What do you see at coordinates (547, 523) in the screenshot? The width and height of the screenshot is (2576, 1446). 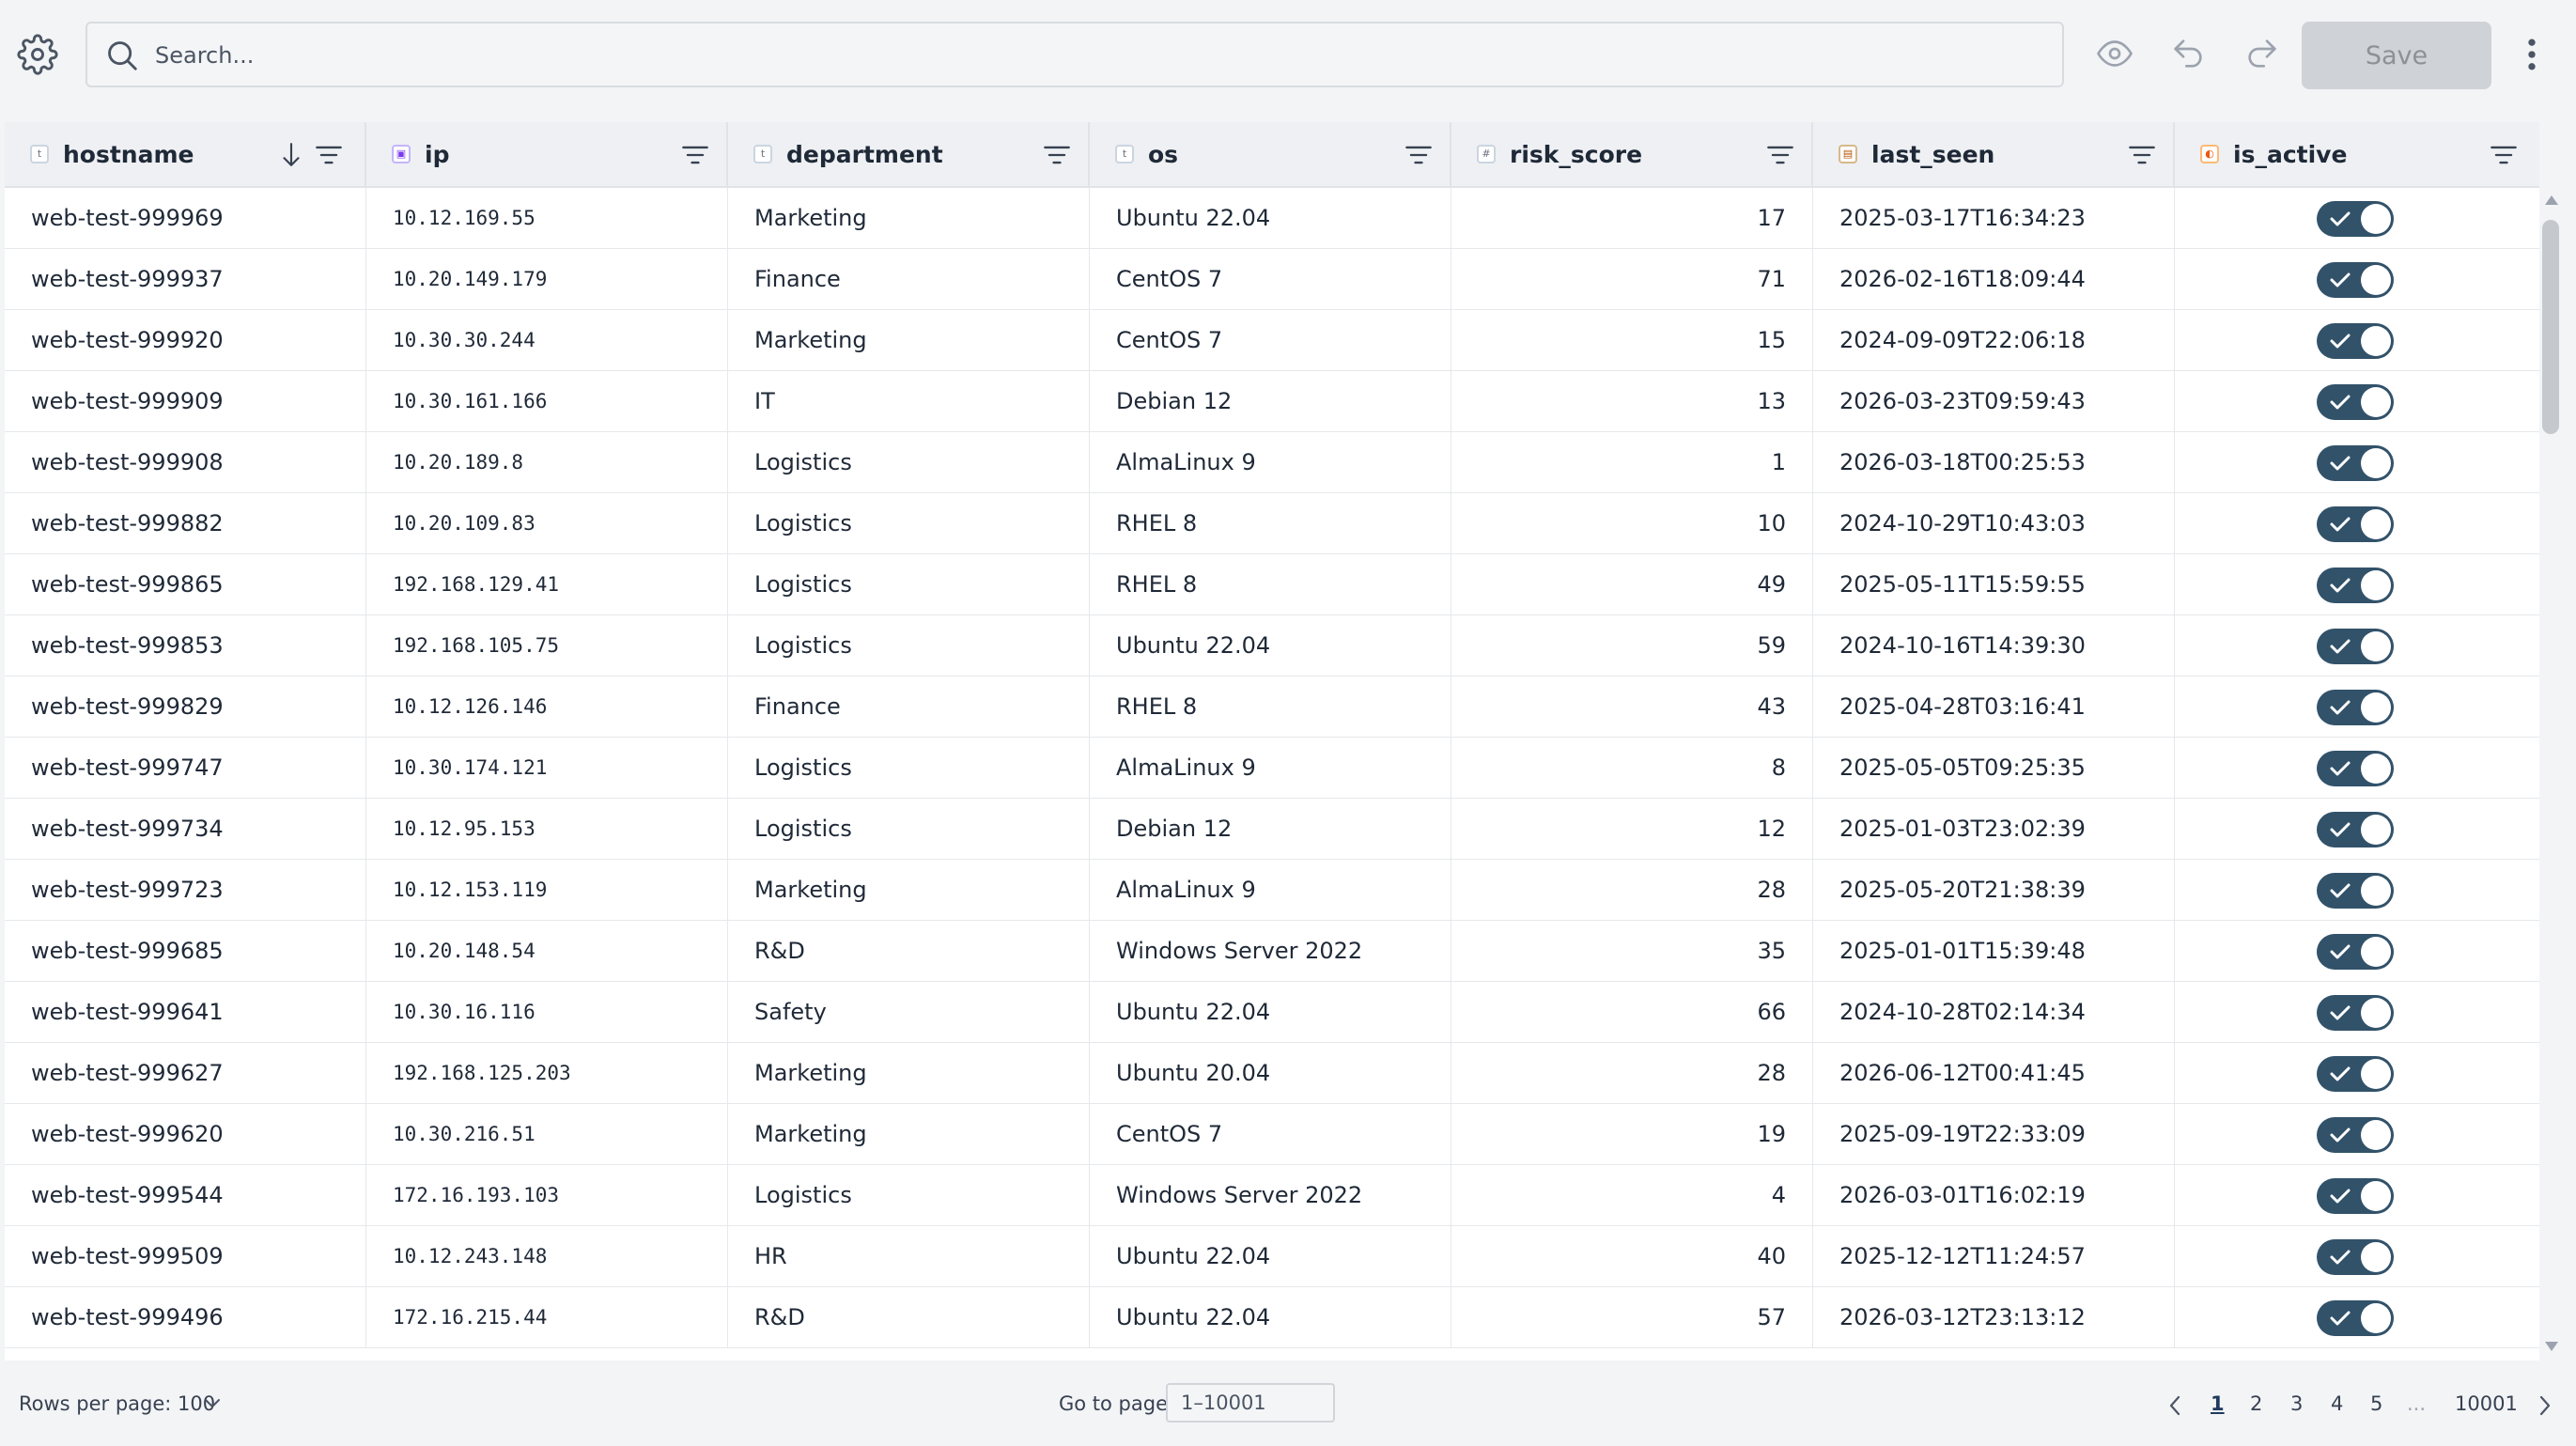 I see `cell-ip: 10.20.109.83` at bounding box center [547, 523].